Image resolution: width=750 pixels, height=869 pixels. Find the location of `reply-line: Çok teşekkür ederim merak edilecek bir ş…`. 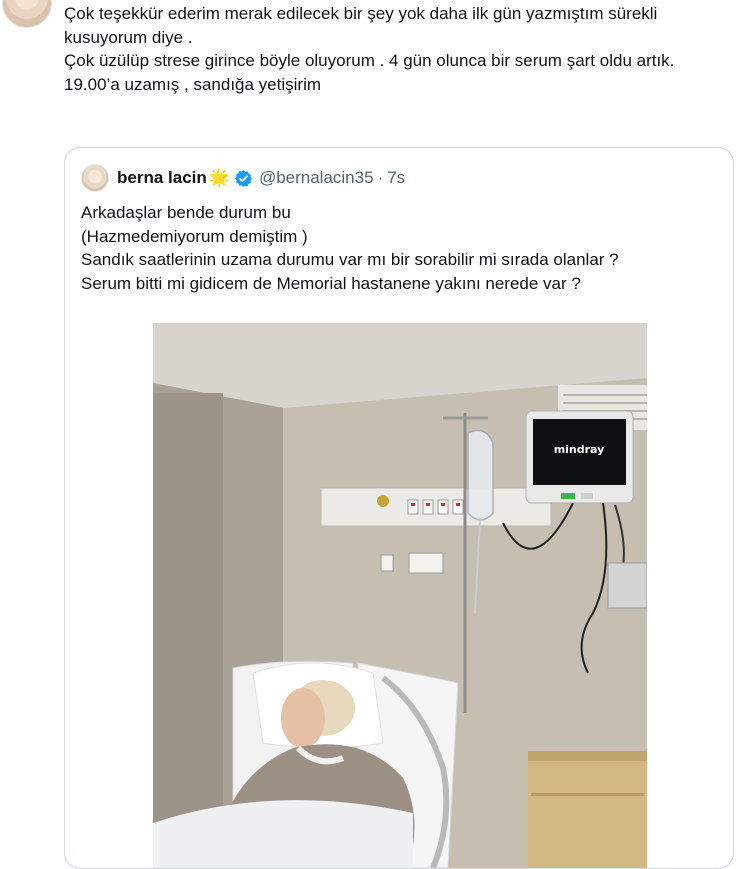

reply-line: Çok teşekkür ederim merak edilecek bir ş… is located at coordinates (361, 25).